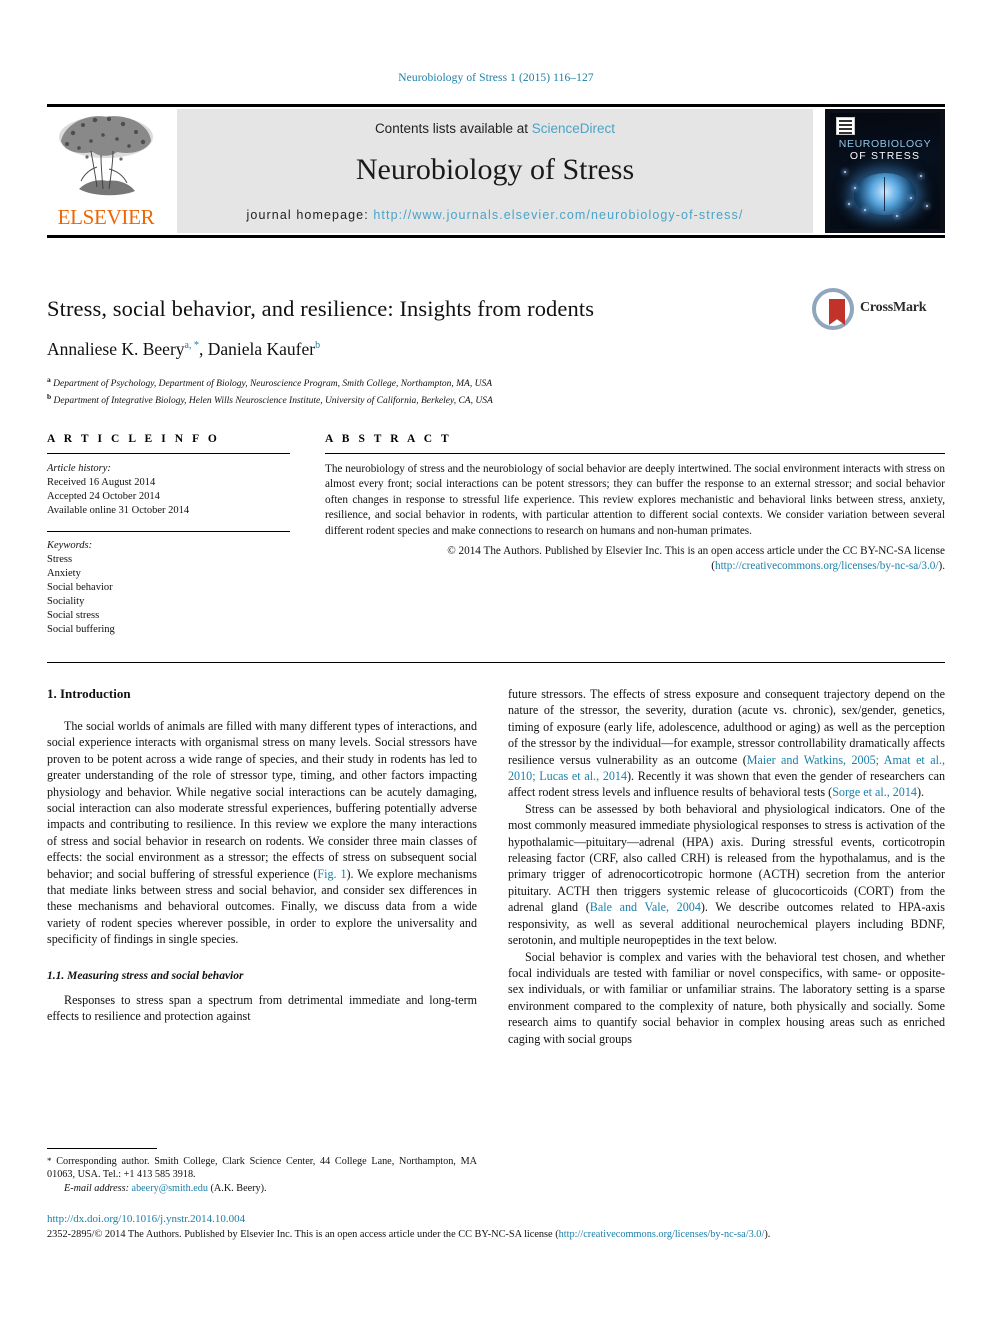 The width and height of the screenshot is (992, 1323). What do you see at coordinates (331, 874) in the screenshot?
I see `figure-reference-link: Fig. 1` at bounding box center [331, 874].